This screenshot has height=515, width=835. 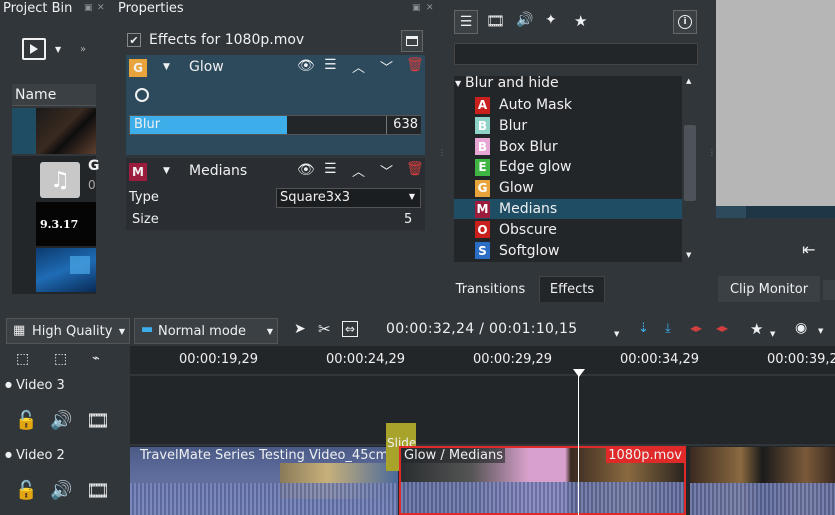 I want to click on scroll-up-icon: ▲, so click(x=688, y=81).